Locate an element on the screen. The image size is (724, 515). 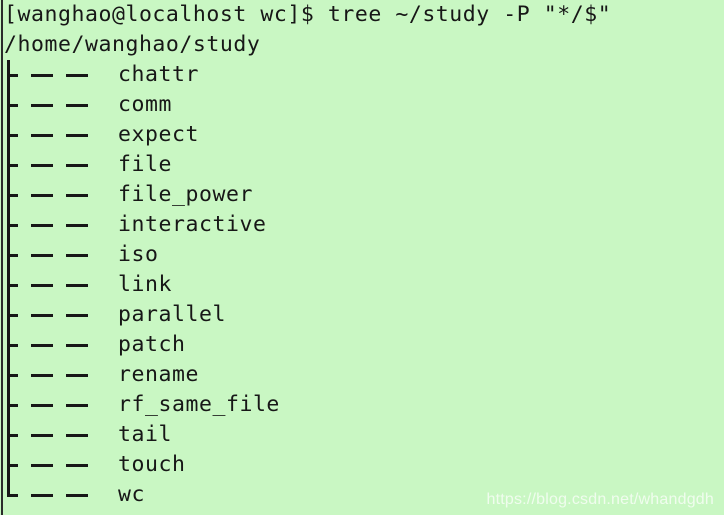
tree-root-path: /home/wanghao/study is located at coordinates (132, 44).